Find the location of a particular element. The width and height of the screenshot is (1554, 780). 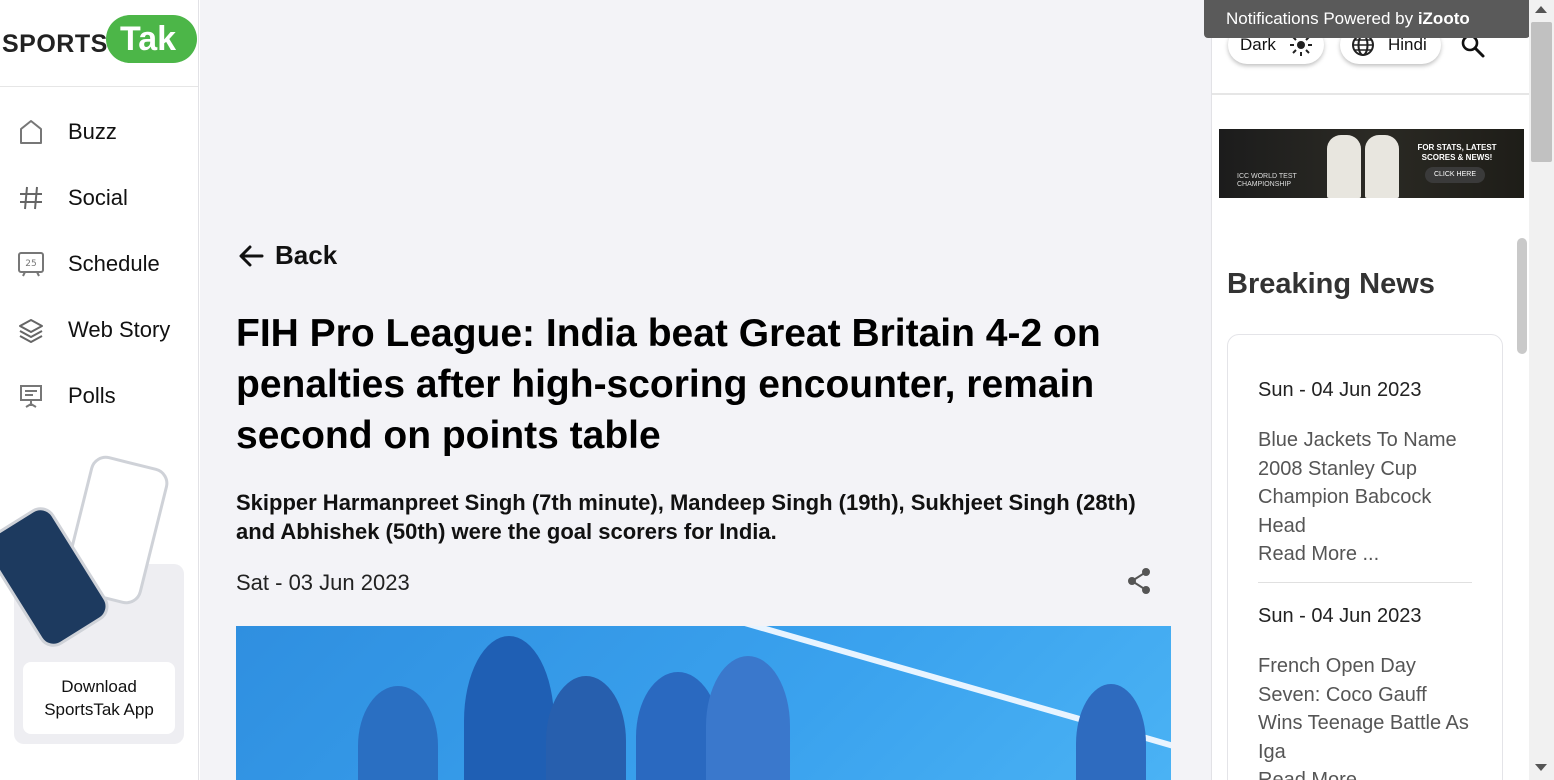

app-download-promo: Download SportsTak App is located at coordinates (92, 598).